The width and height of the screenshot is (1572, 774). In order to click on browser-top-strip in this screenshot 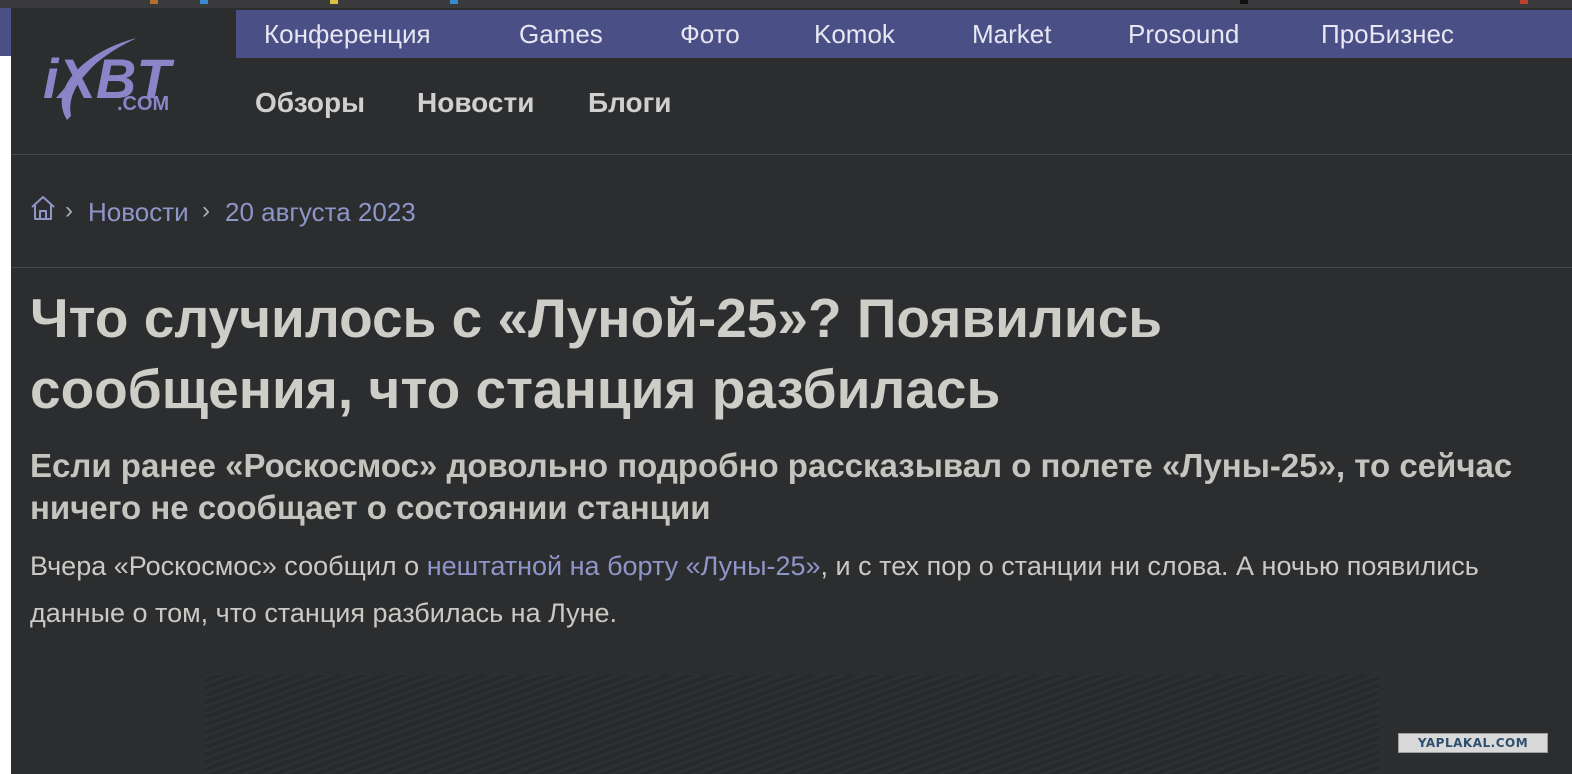, I will do `click(786, 4)`.